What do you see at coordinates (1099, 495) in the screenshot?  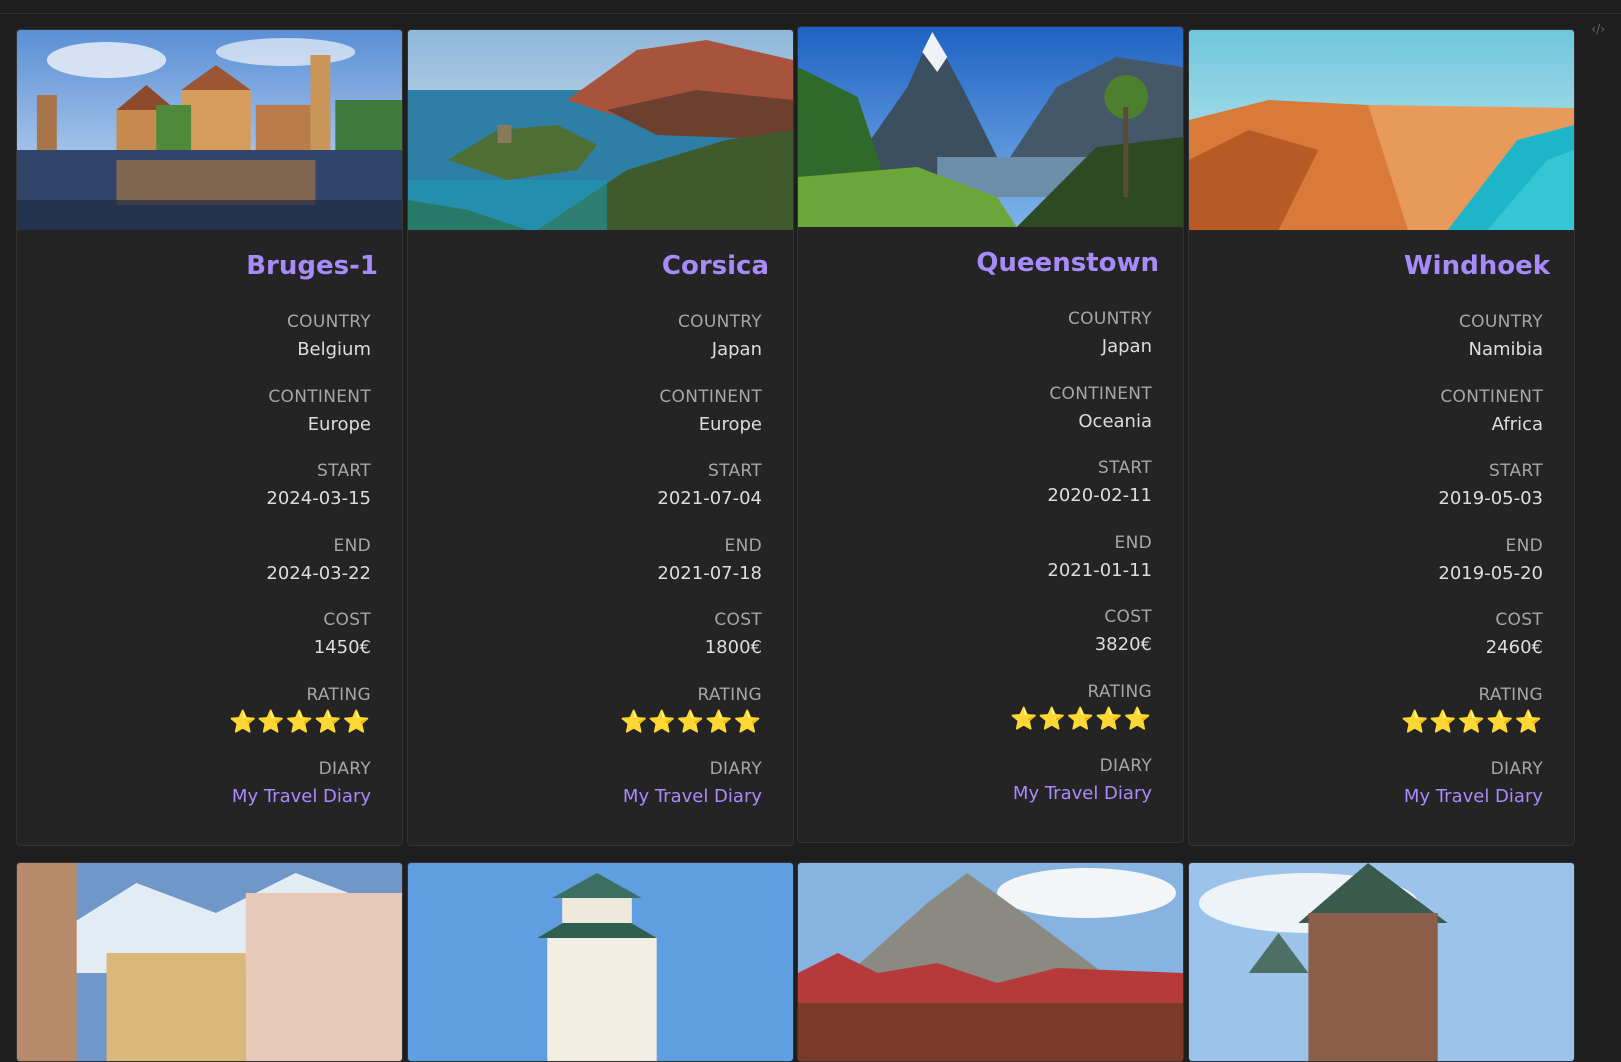 I see `start-value: 2020-02-11` at bounding box center [1099, 495].